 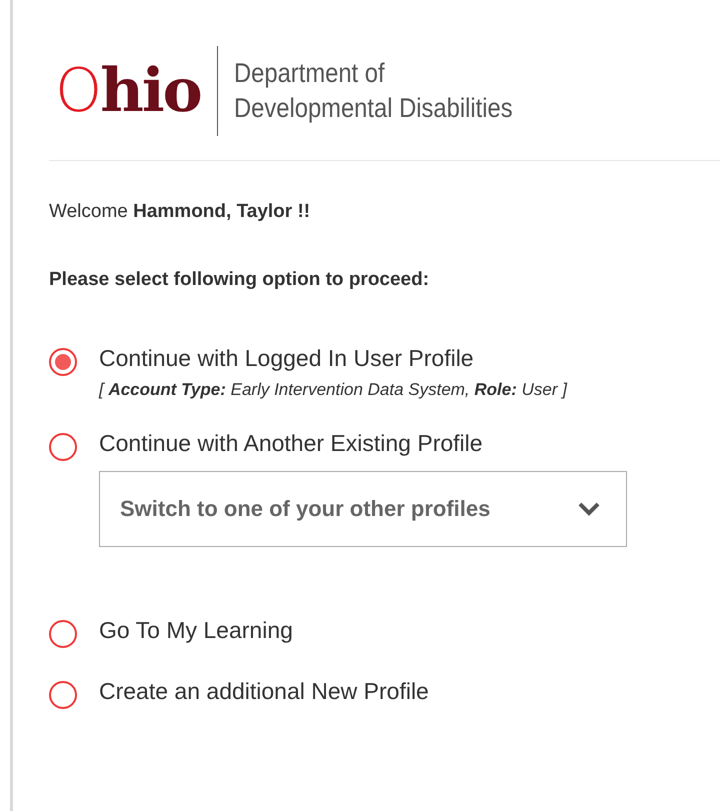 What do you see at coordinates (363, 509) in the screenshot?
I see `profile-dropdown: Switch to one of your other profiles` at bounding box center [363, 509].